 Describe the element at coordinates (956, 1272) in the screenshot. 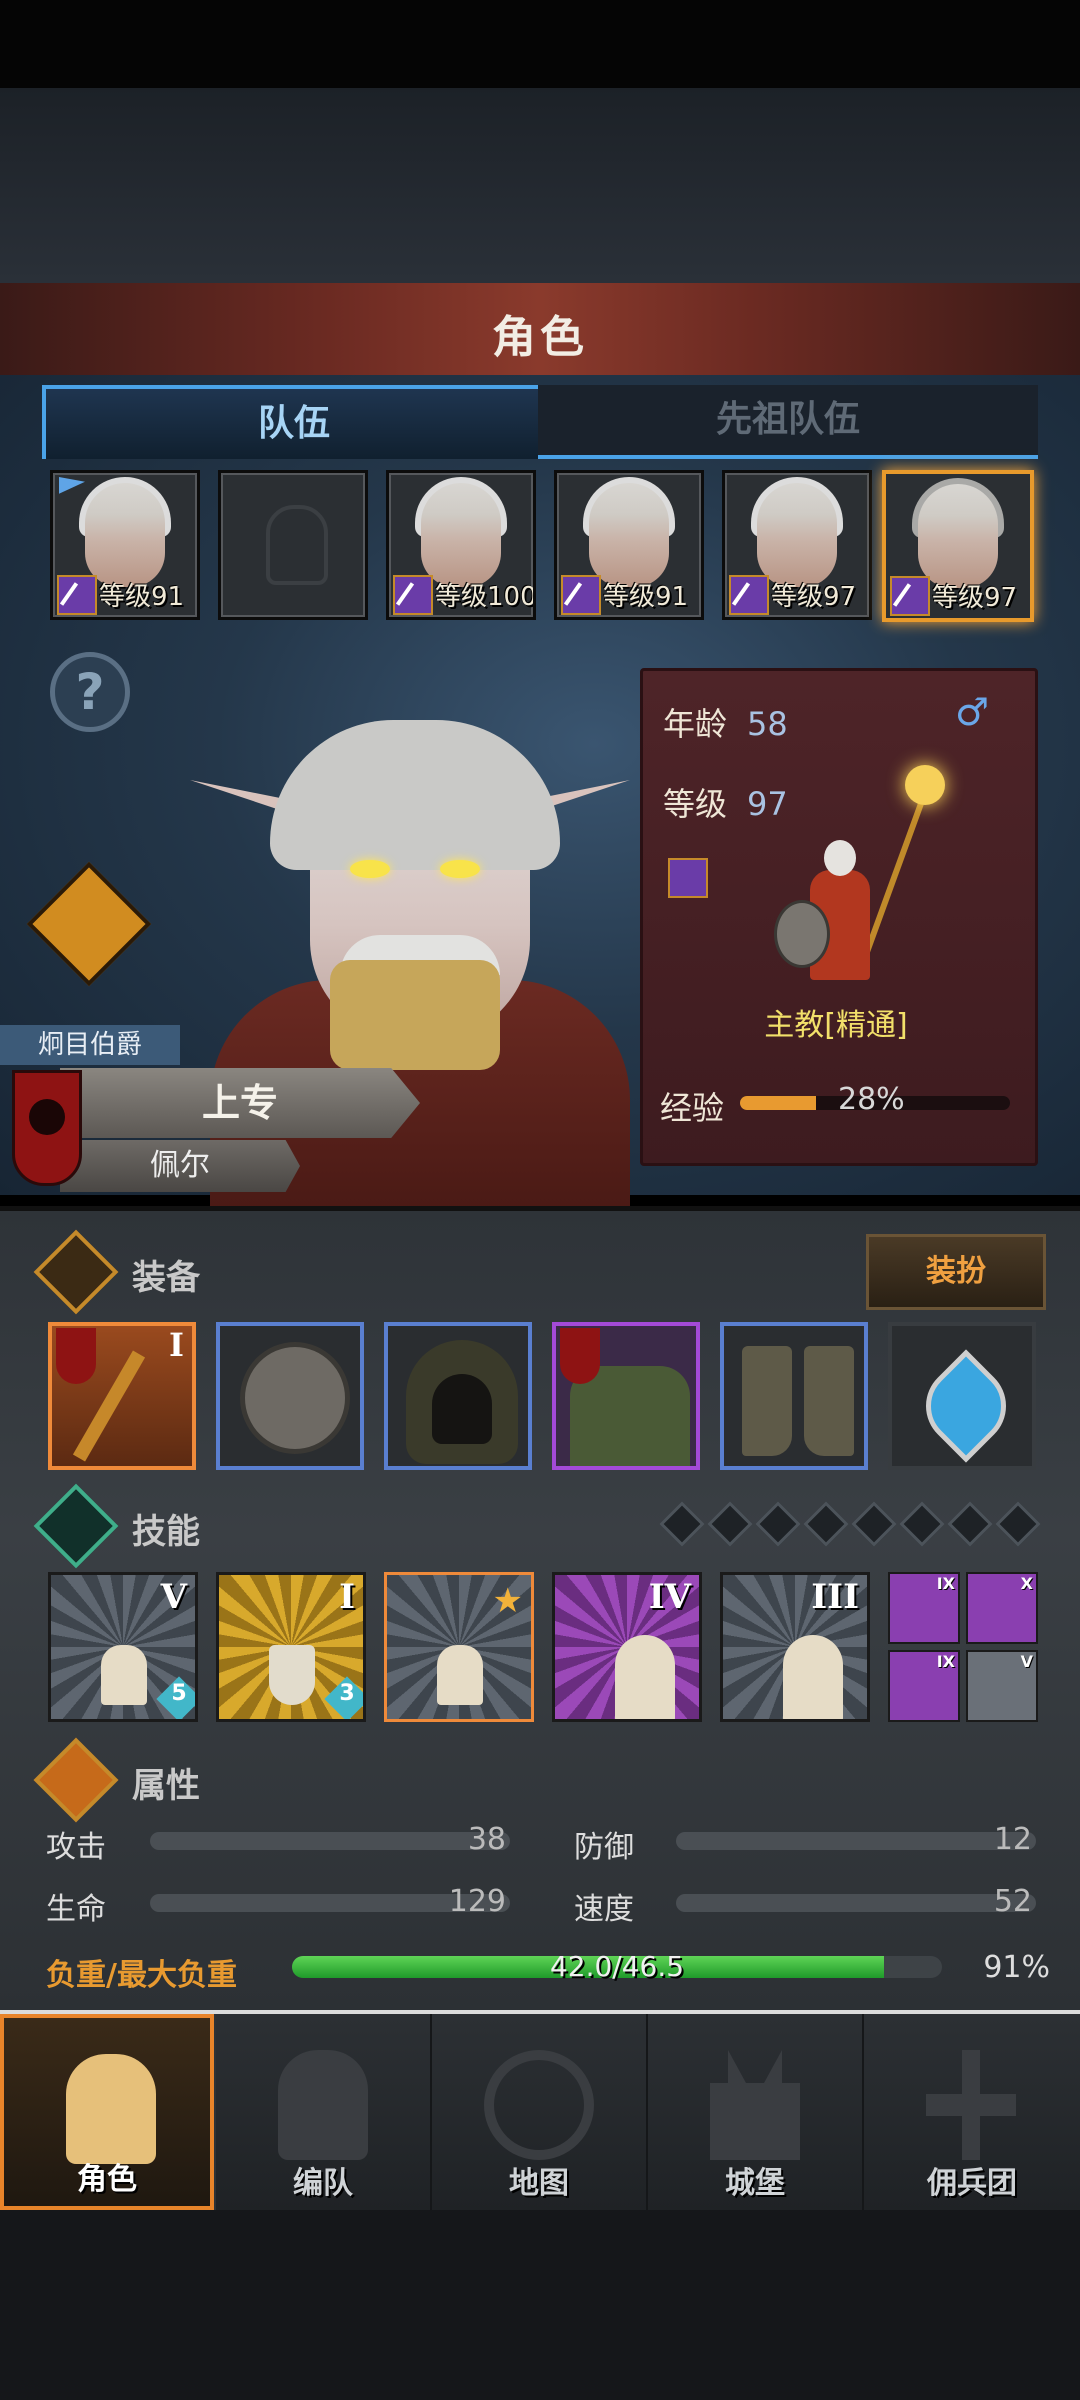

I see `dressup-button: 装扮` at that location.